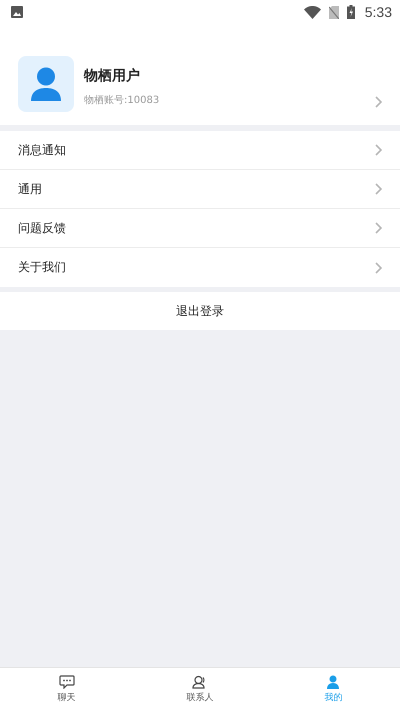 This screenshot has height=711, width=400. What do you see at coordinates (200, 311) in the screenshot?
I see `logout-button: 退出登录` at bounding box center [200, 311].